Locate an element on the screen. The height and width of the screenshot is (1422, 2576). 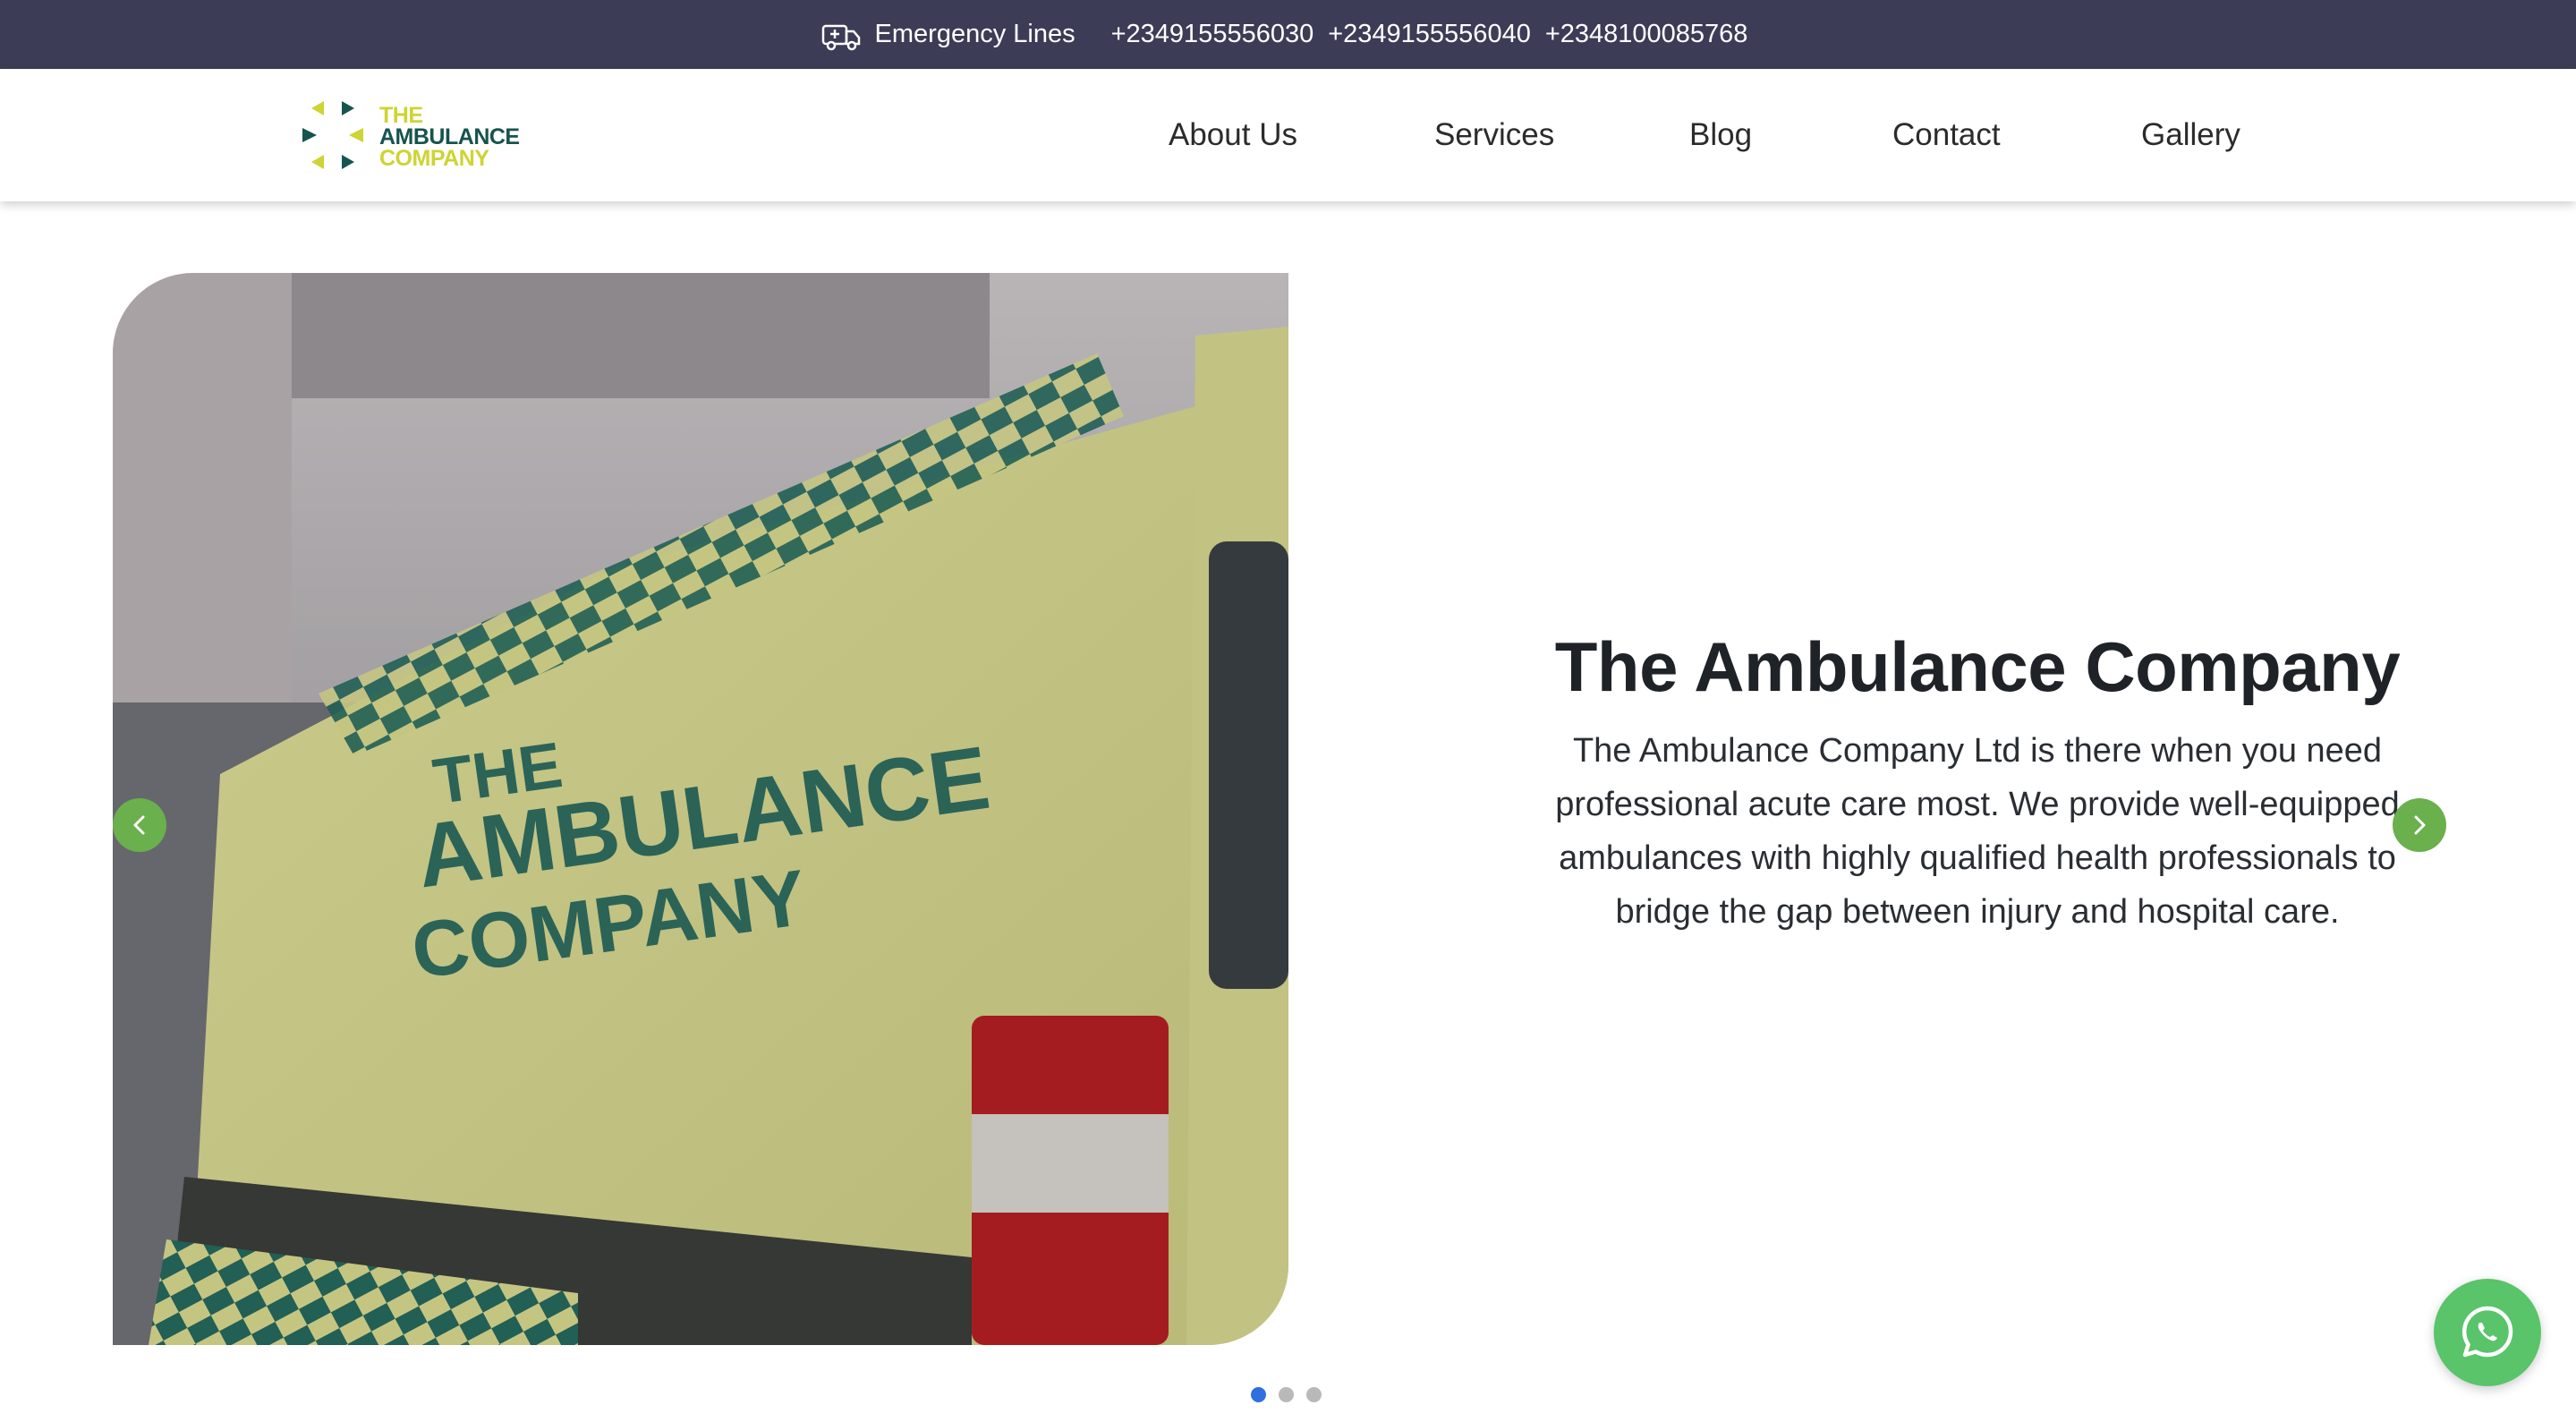
ambulance-icon is located at coordinates (840, 37).